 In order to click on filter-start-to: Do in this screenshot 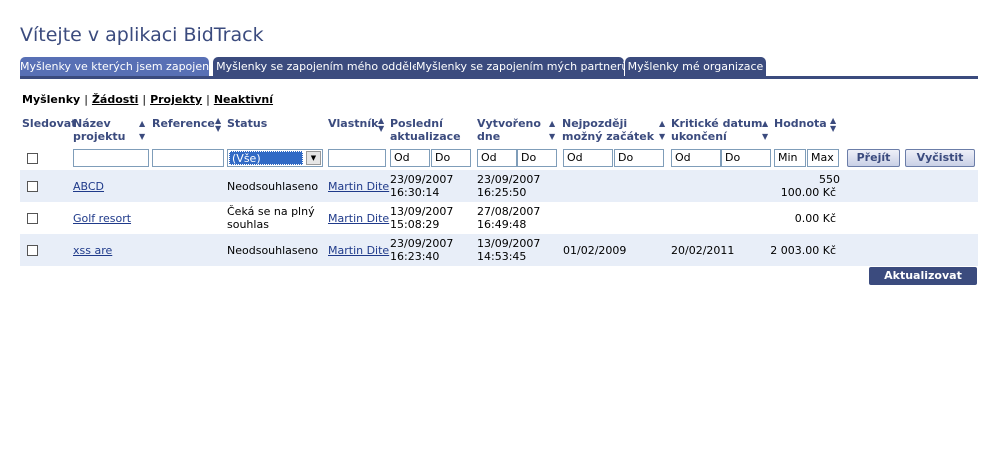, I will do `click(639, 158)`.